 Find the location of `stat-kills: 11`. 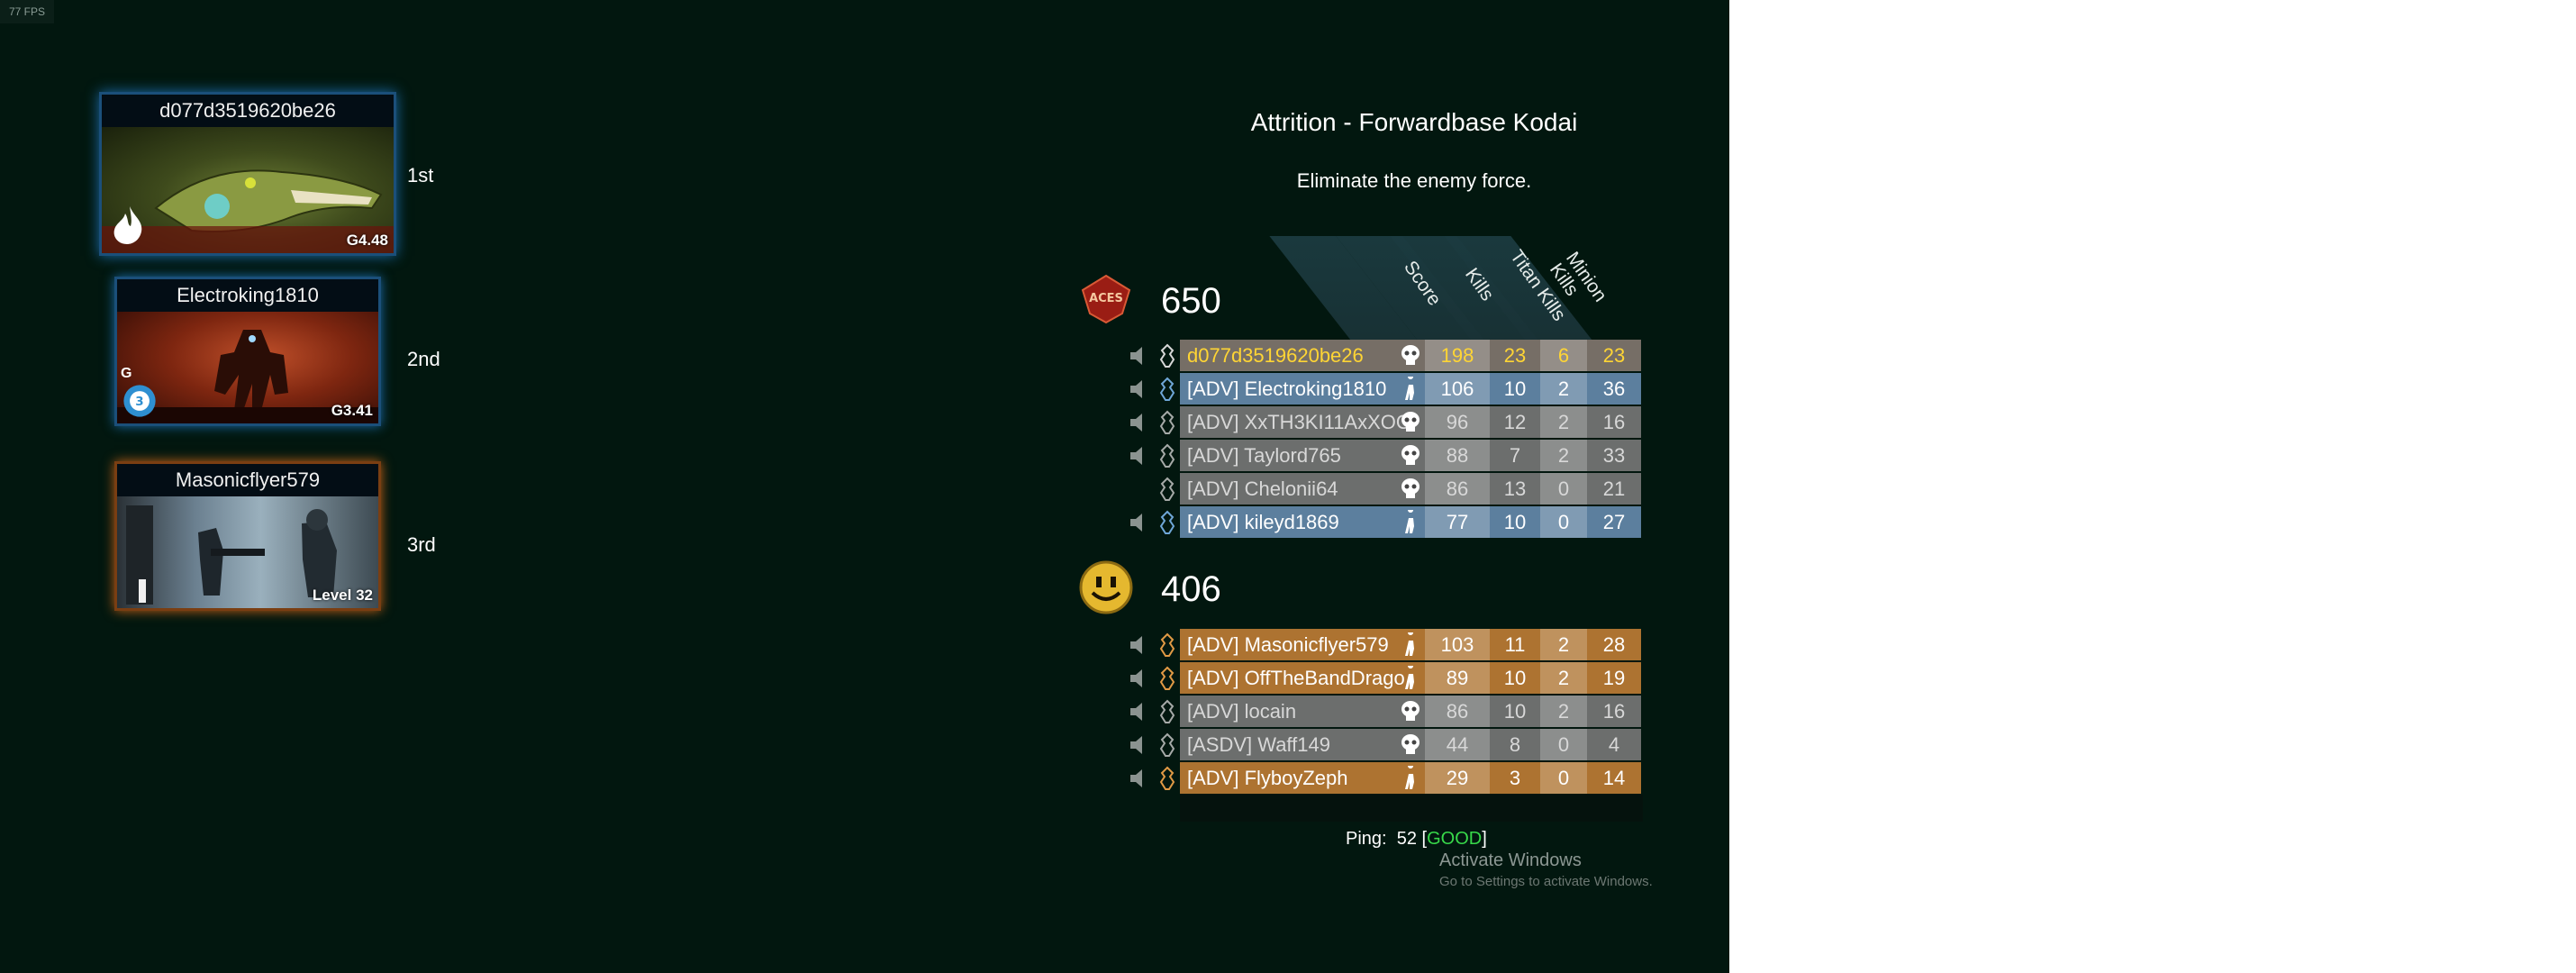

stat-kills: 11 is located at coordinates (1515, 645).